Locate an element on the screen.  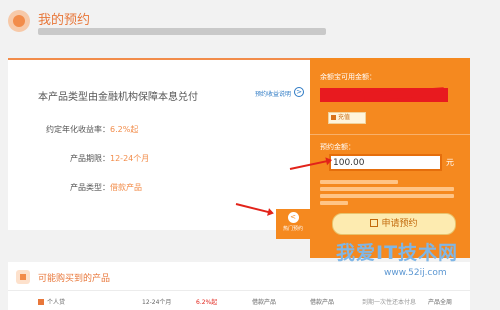
product-name: 个人贷 is located at coordinates (51, 301).